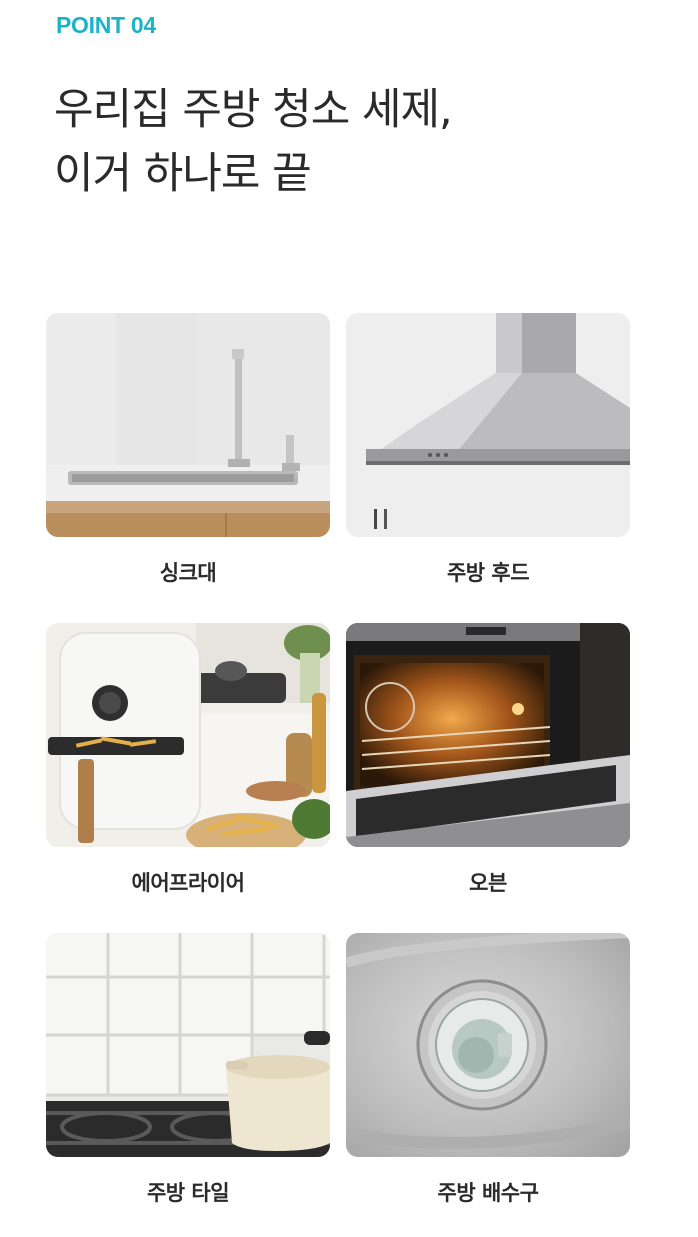 This screenshot has height=1237, width=698. I want to click on section-eyebrow: POINT 04, so click(106, 25).